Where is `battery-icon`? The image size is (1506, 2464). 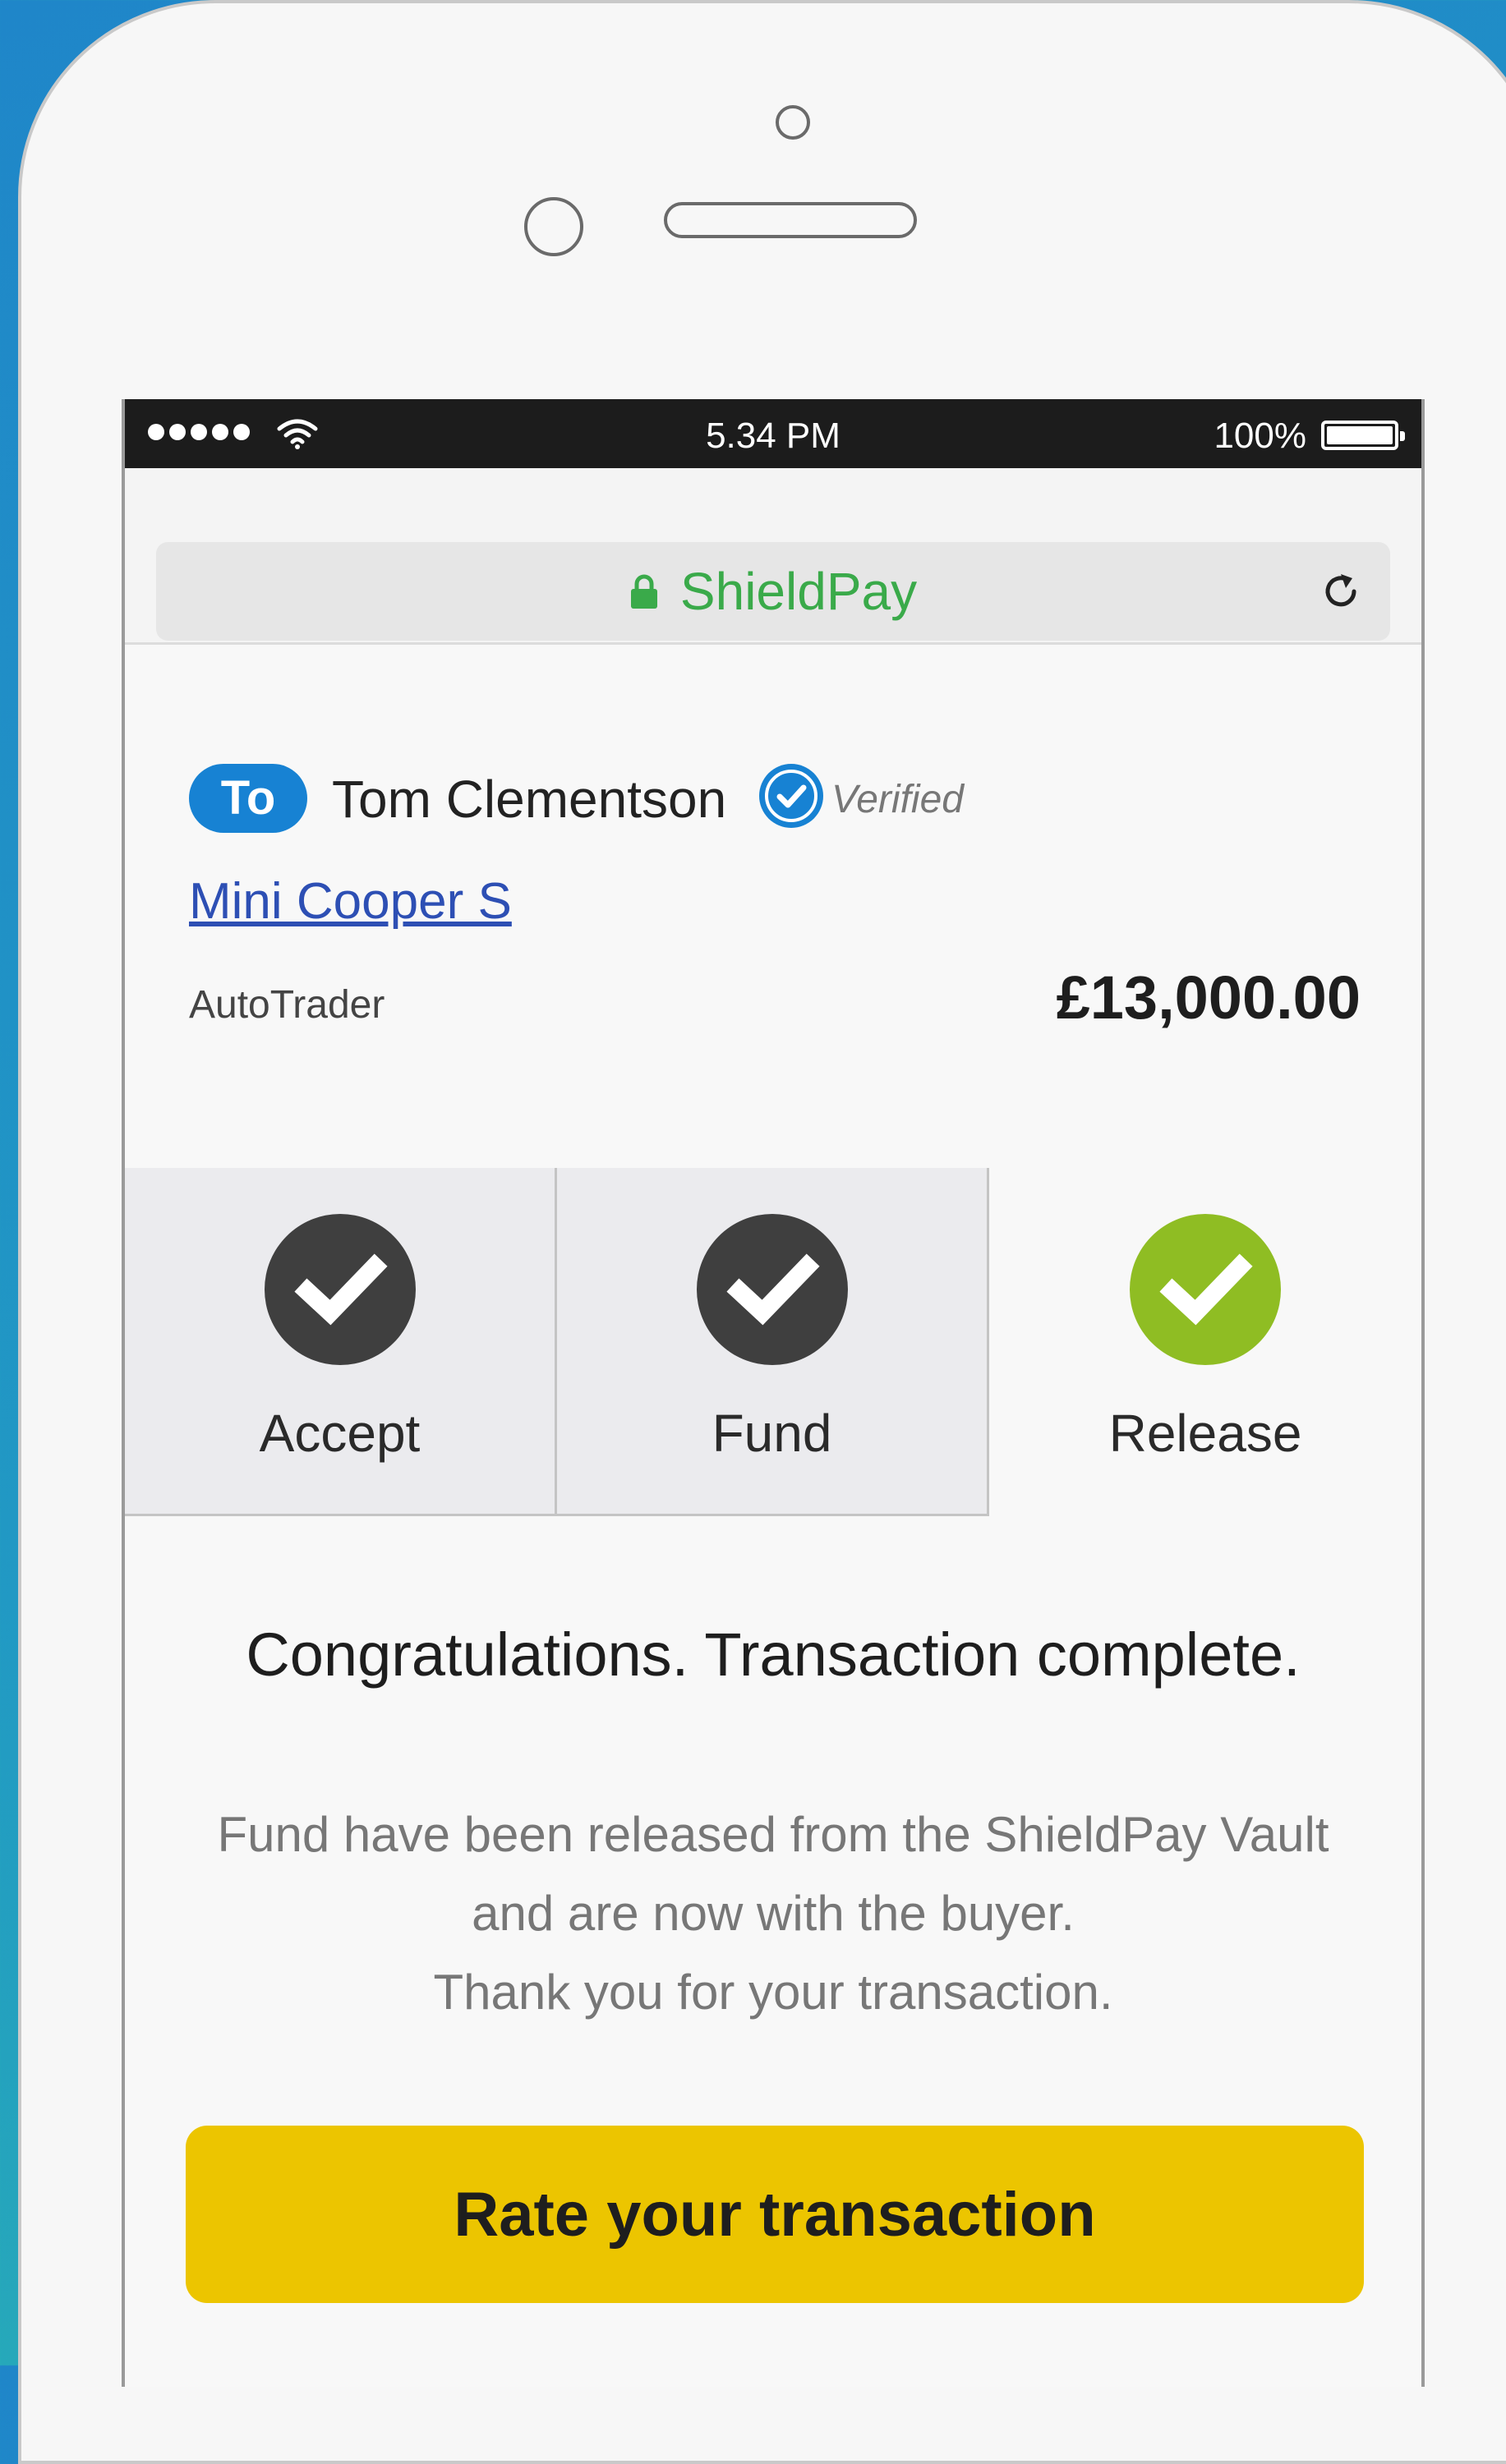
battery-icon is located at coordinates (1363, 435).